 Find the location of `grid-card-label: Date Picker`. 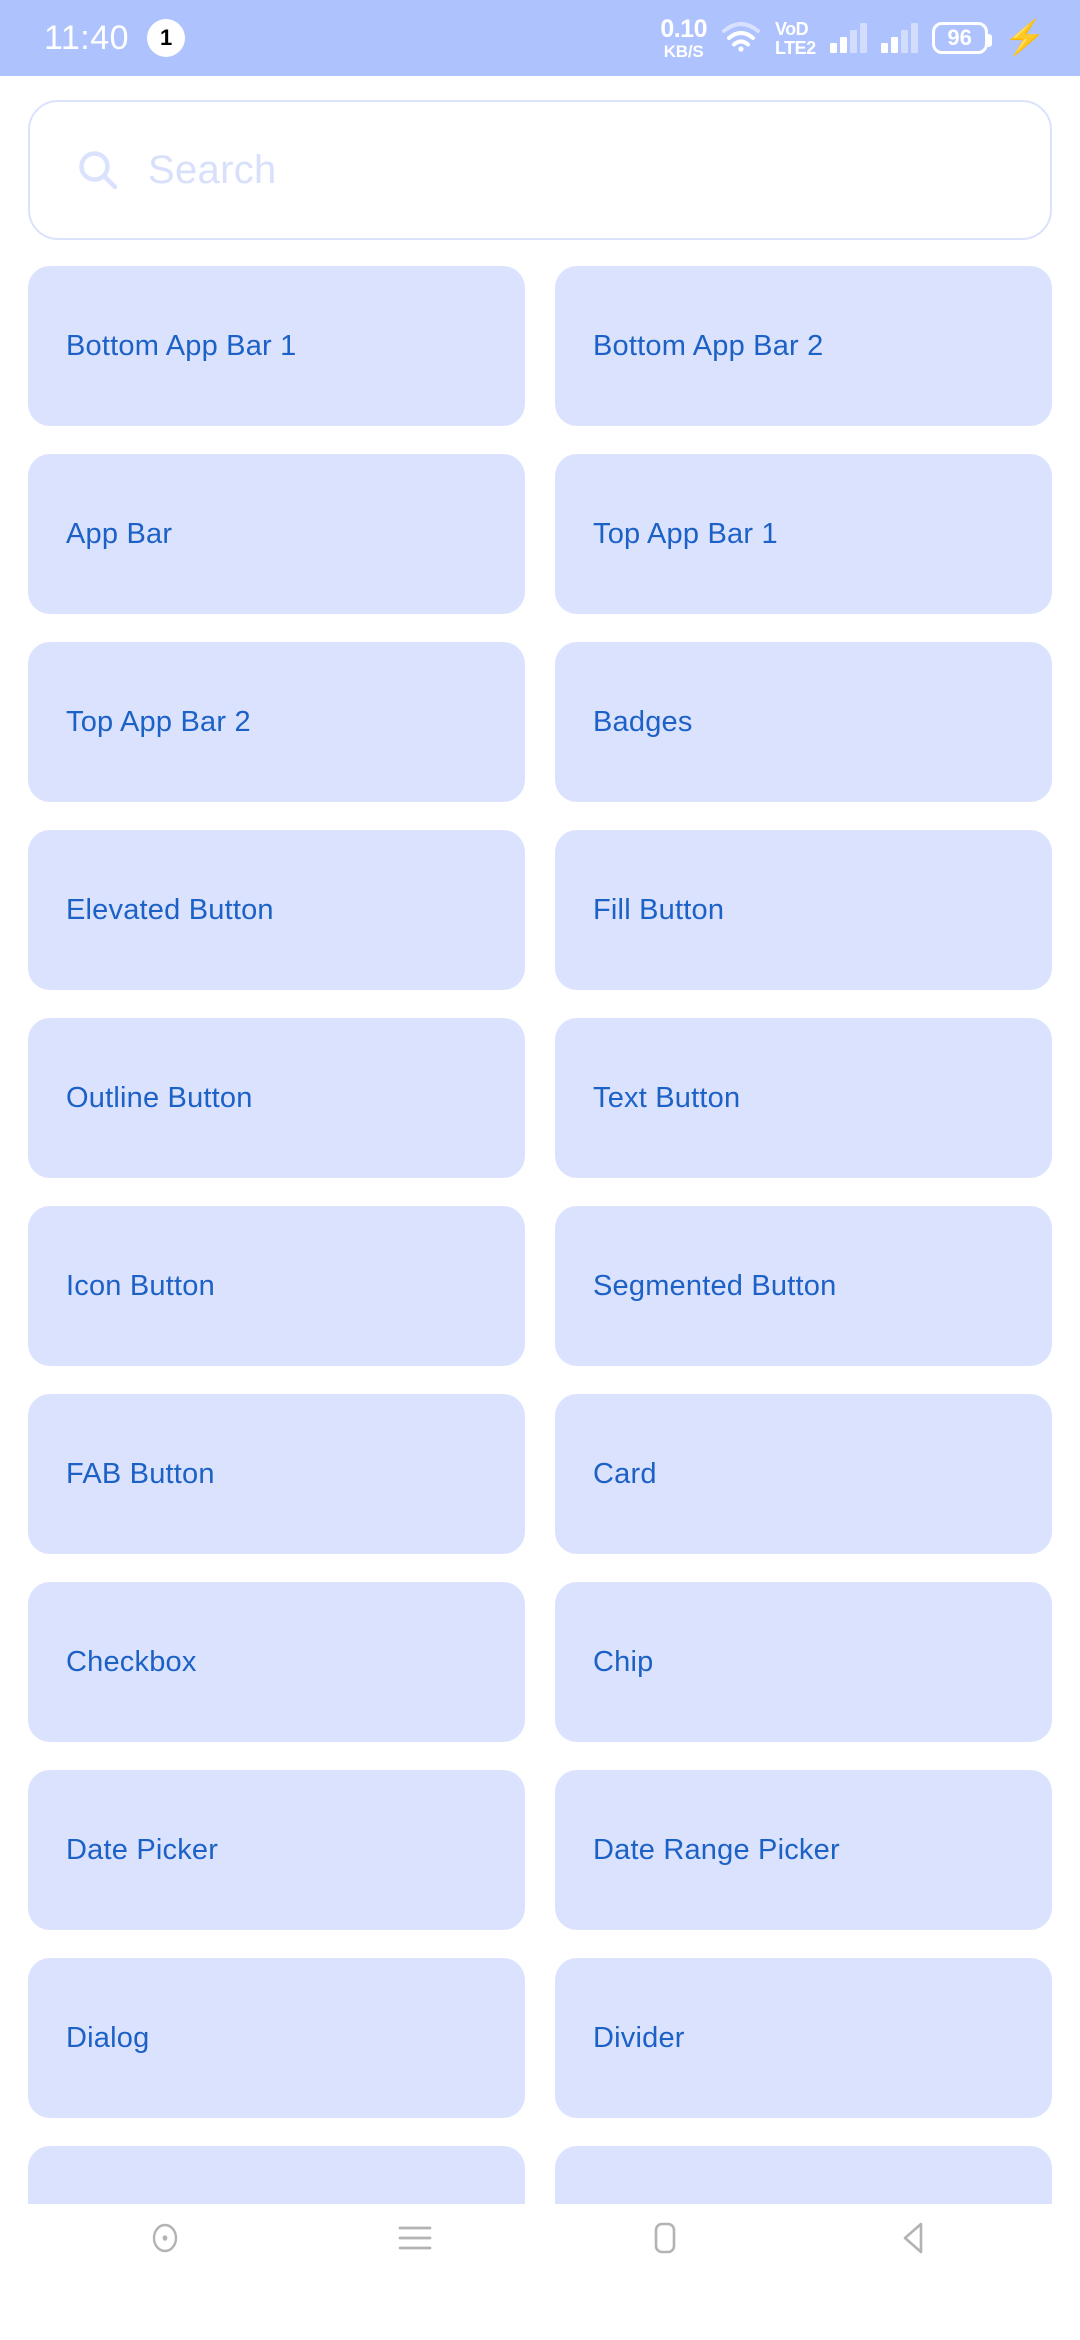

grid-card-label: Date Picker is located at coordinates (142, 1849).